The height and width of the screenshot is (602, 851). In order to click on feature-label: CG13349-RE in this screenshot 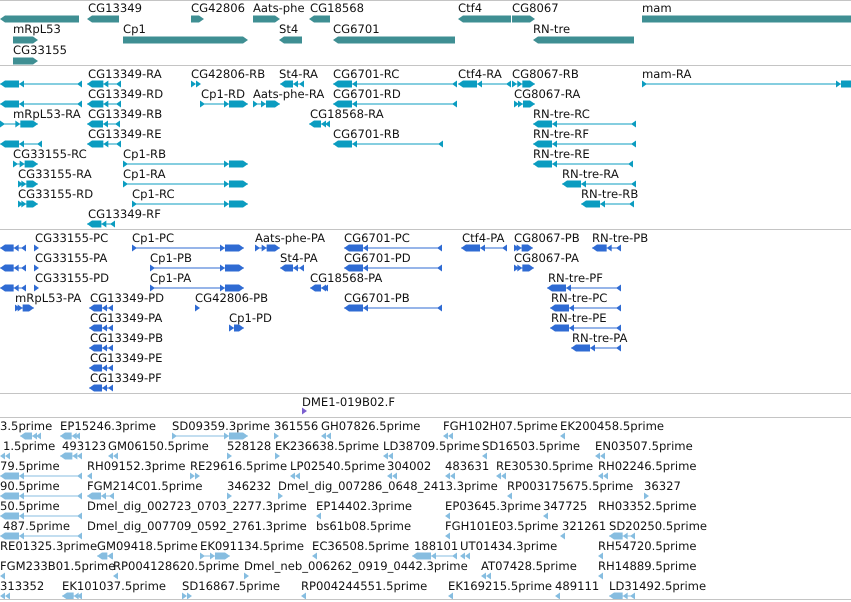, I will do `click(125, 134)`.